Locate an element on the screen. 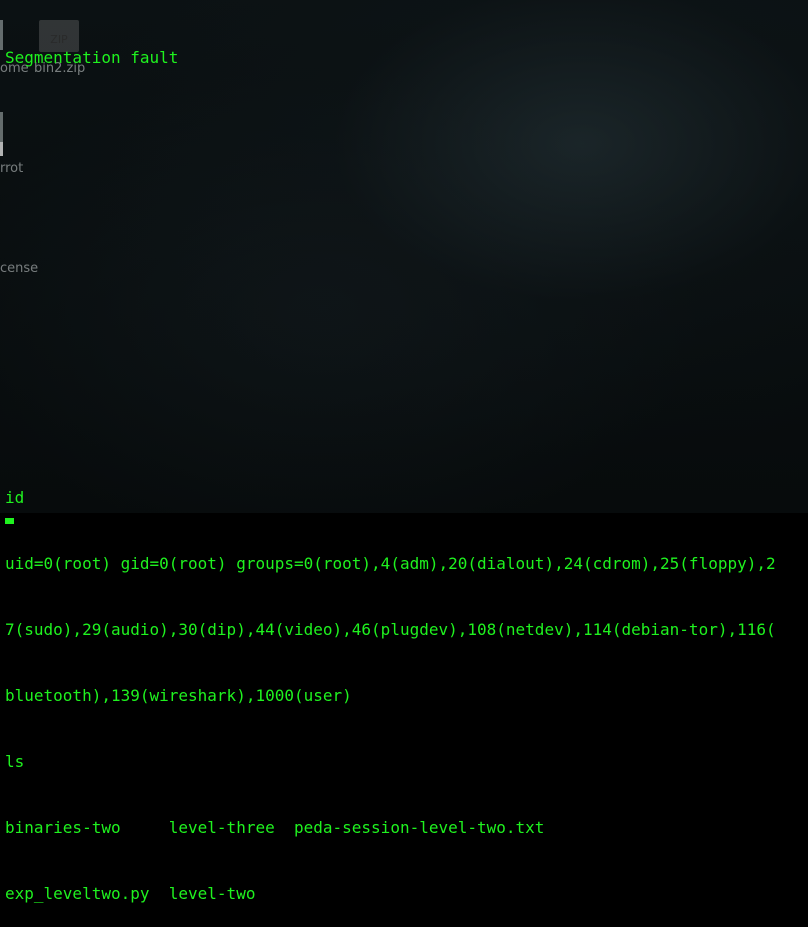  terminal-line-segfault: Segmentation fault is located at coordinates (92, 57).